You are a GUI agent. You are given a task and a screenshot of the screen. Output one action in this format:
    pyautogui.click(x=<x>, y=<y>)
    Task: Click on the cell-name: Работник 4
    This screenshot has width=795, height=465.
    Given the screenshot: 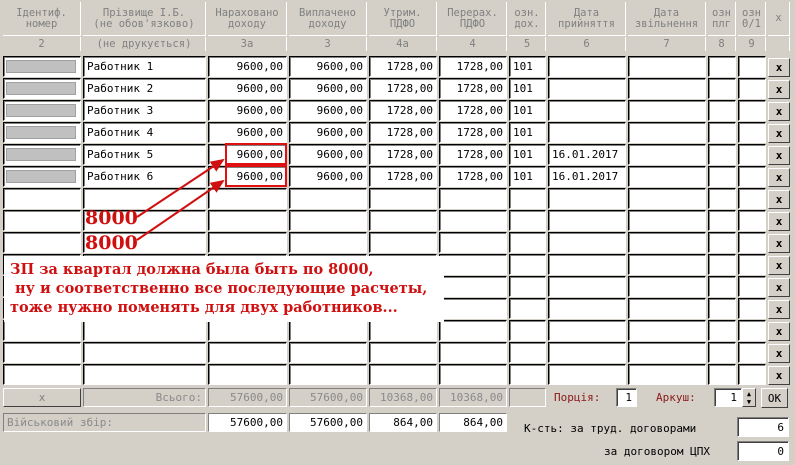 What is the action you would take?
    pyautogui.click(x=144, y=132)
    